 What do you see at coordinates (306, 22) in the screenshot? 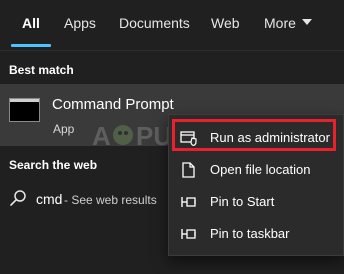
I see `chevron-down-icon` at bounding box center [306, 22].